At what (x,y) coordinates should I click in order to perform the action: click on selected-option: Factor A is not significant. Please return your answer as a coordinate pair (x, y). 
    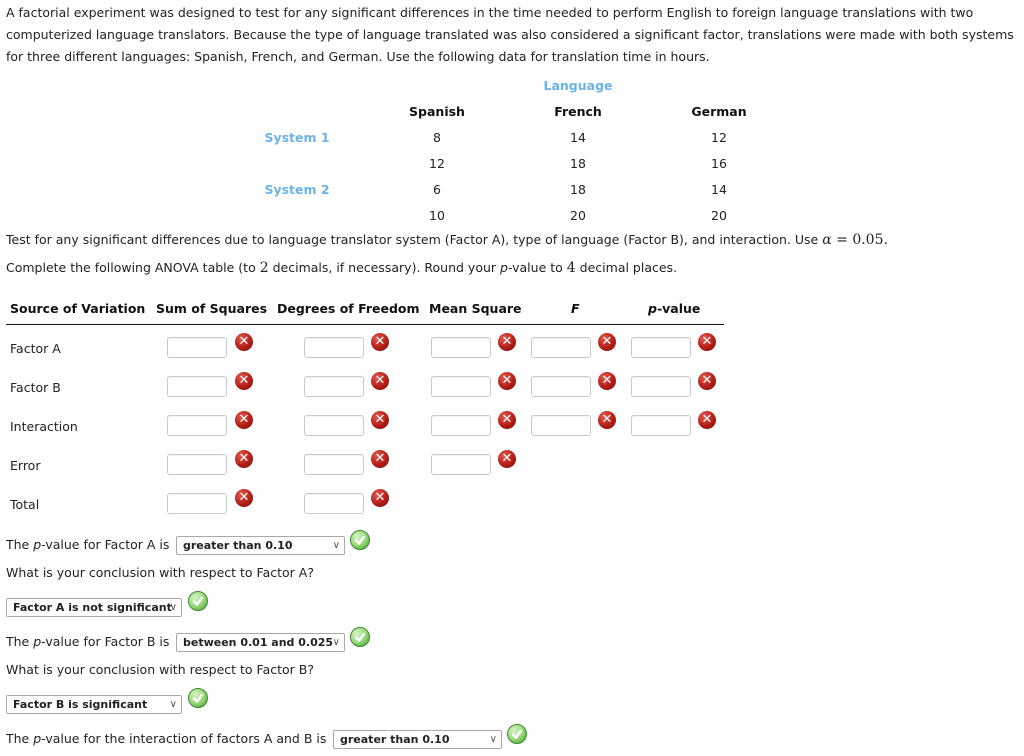
    Looking at the image, I should click on (92, 607).